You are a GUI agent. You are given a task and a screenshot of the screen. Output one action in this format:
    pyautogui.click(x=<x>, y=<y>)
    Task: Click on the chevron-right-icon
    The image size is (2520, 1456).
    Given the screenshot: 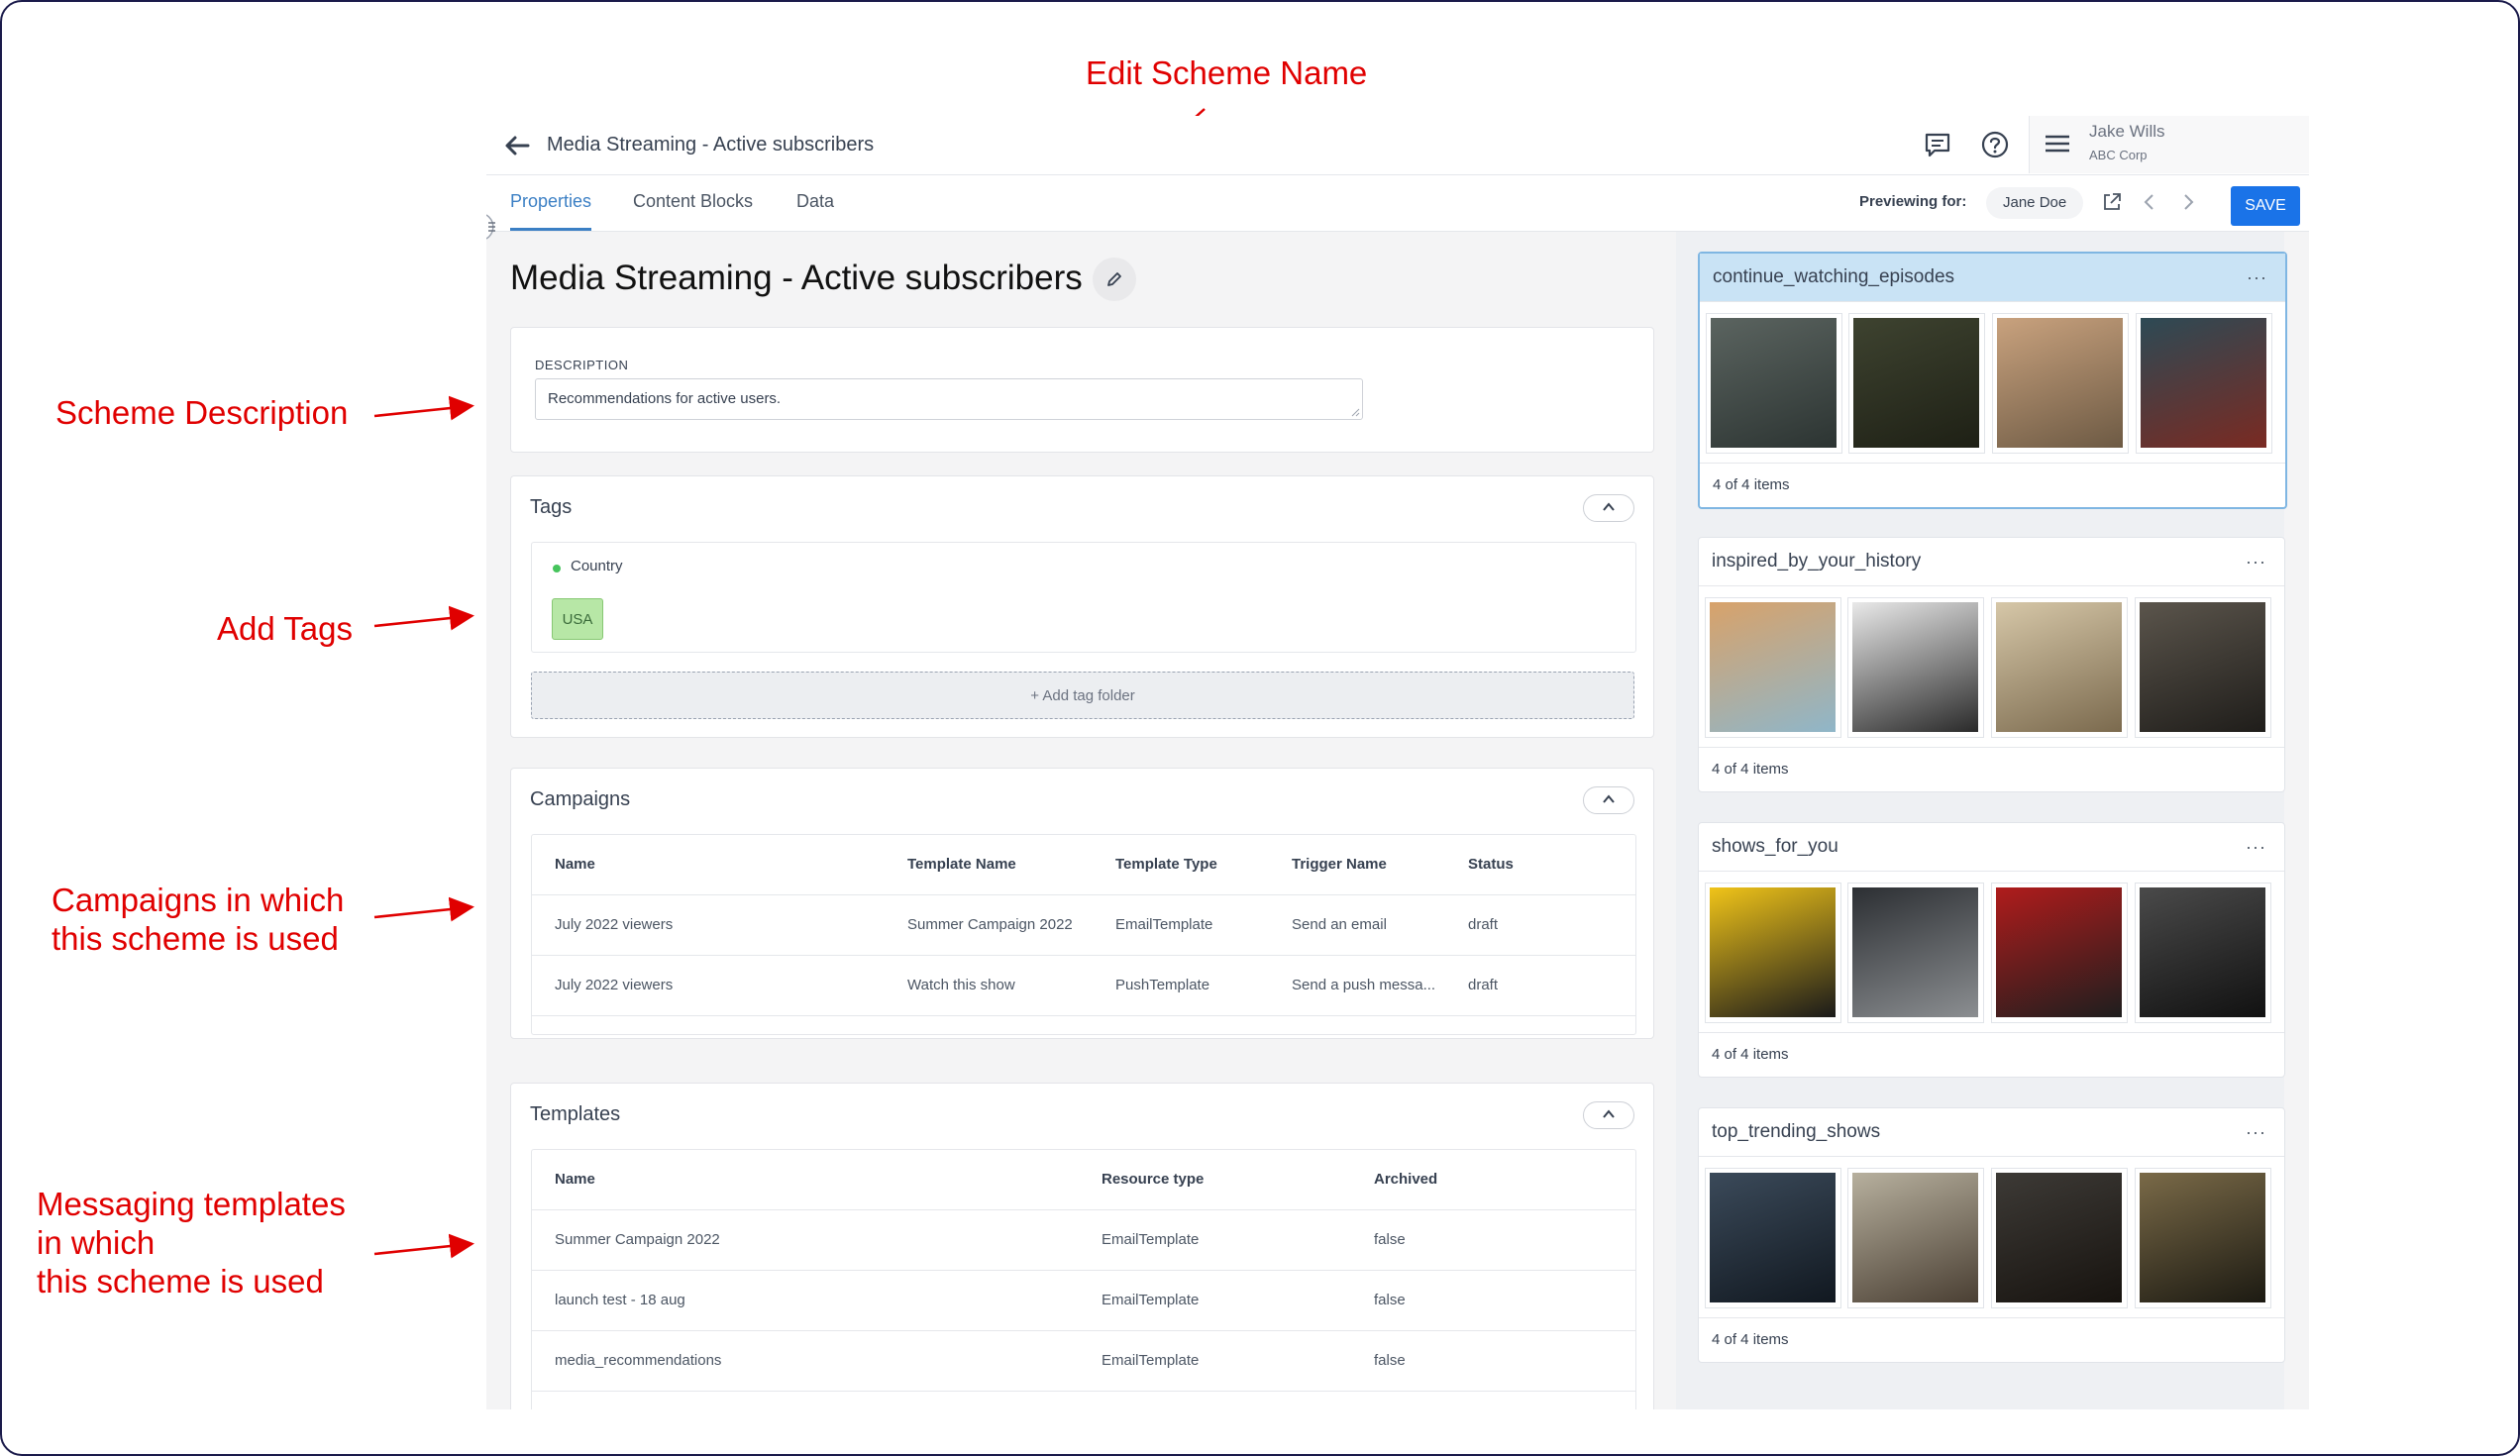 What is the action you would take?
    pyautogui.click(x=2188, y=202)
    